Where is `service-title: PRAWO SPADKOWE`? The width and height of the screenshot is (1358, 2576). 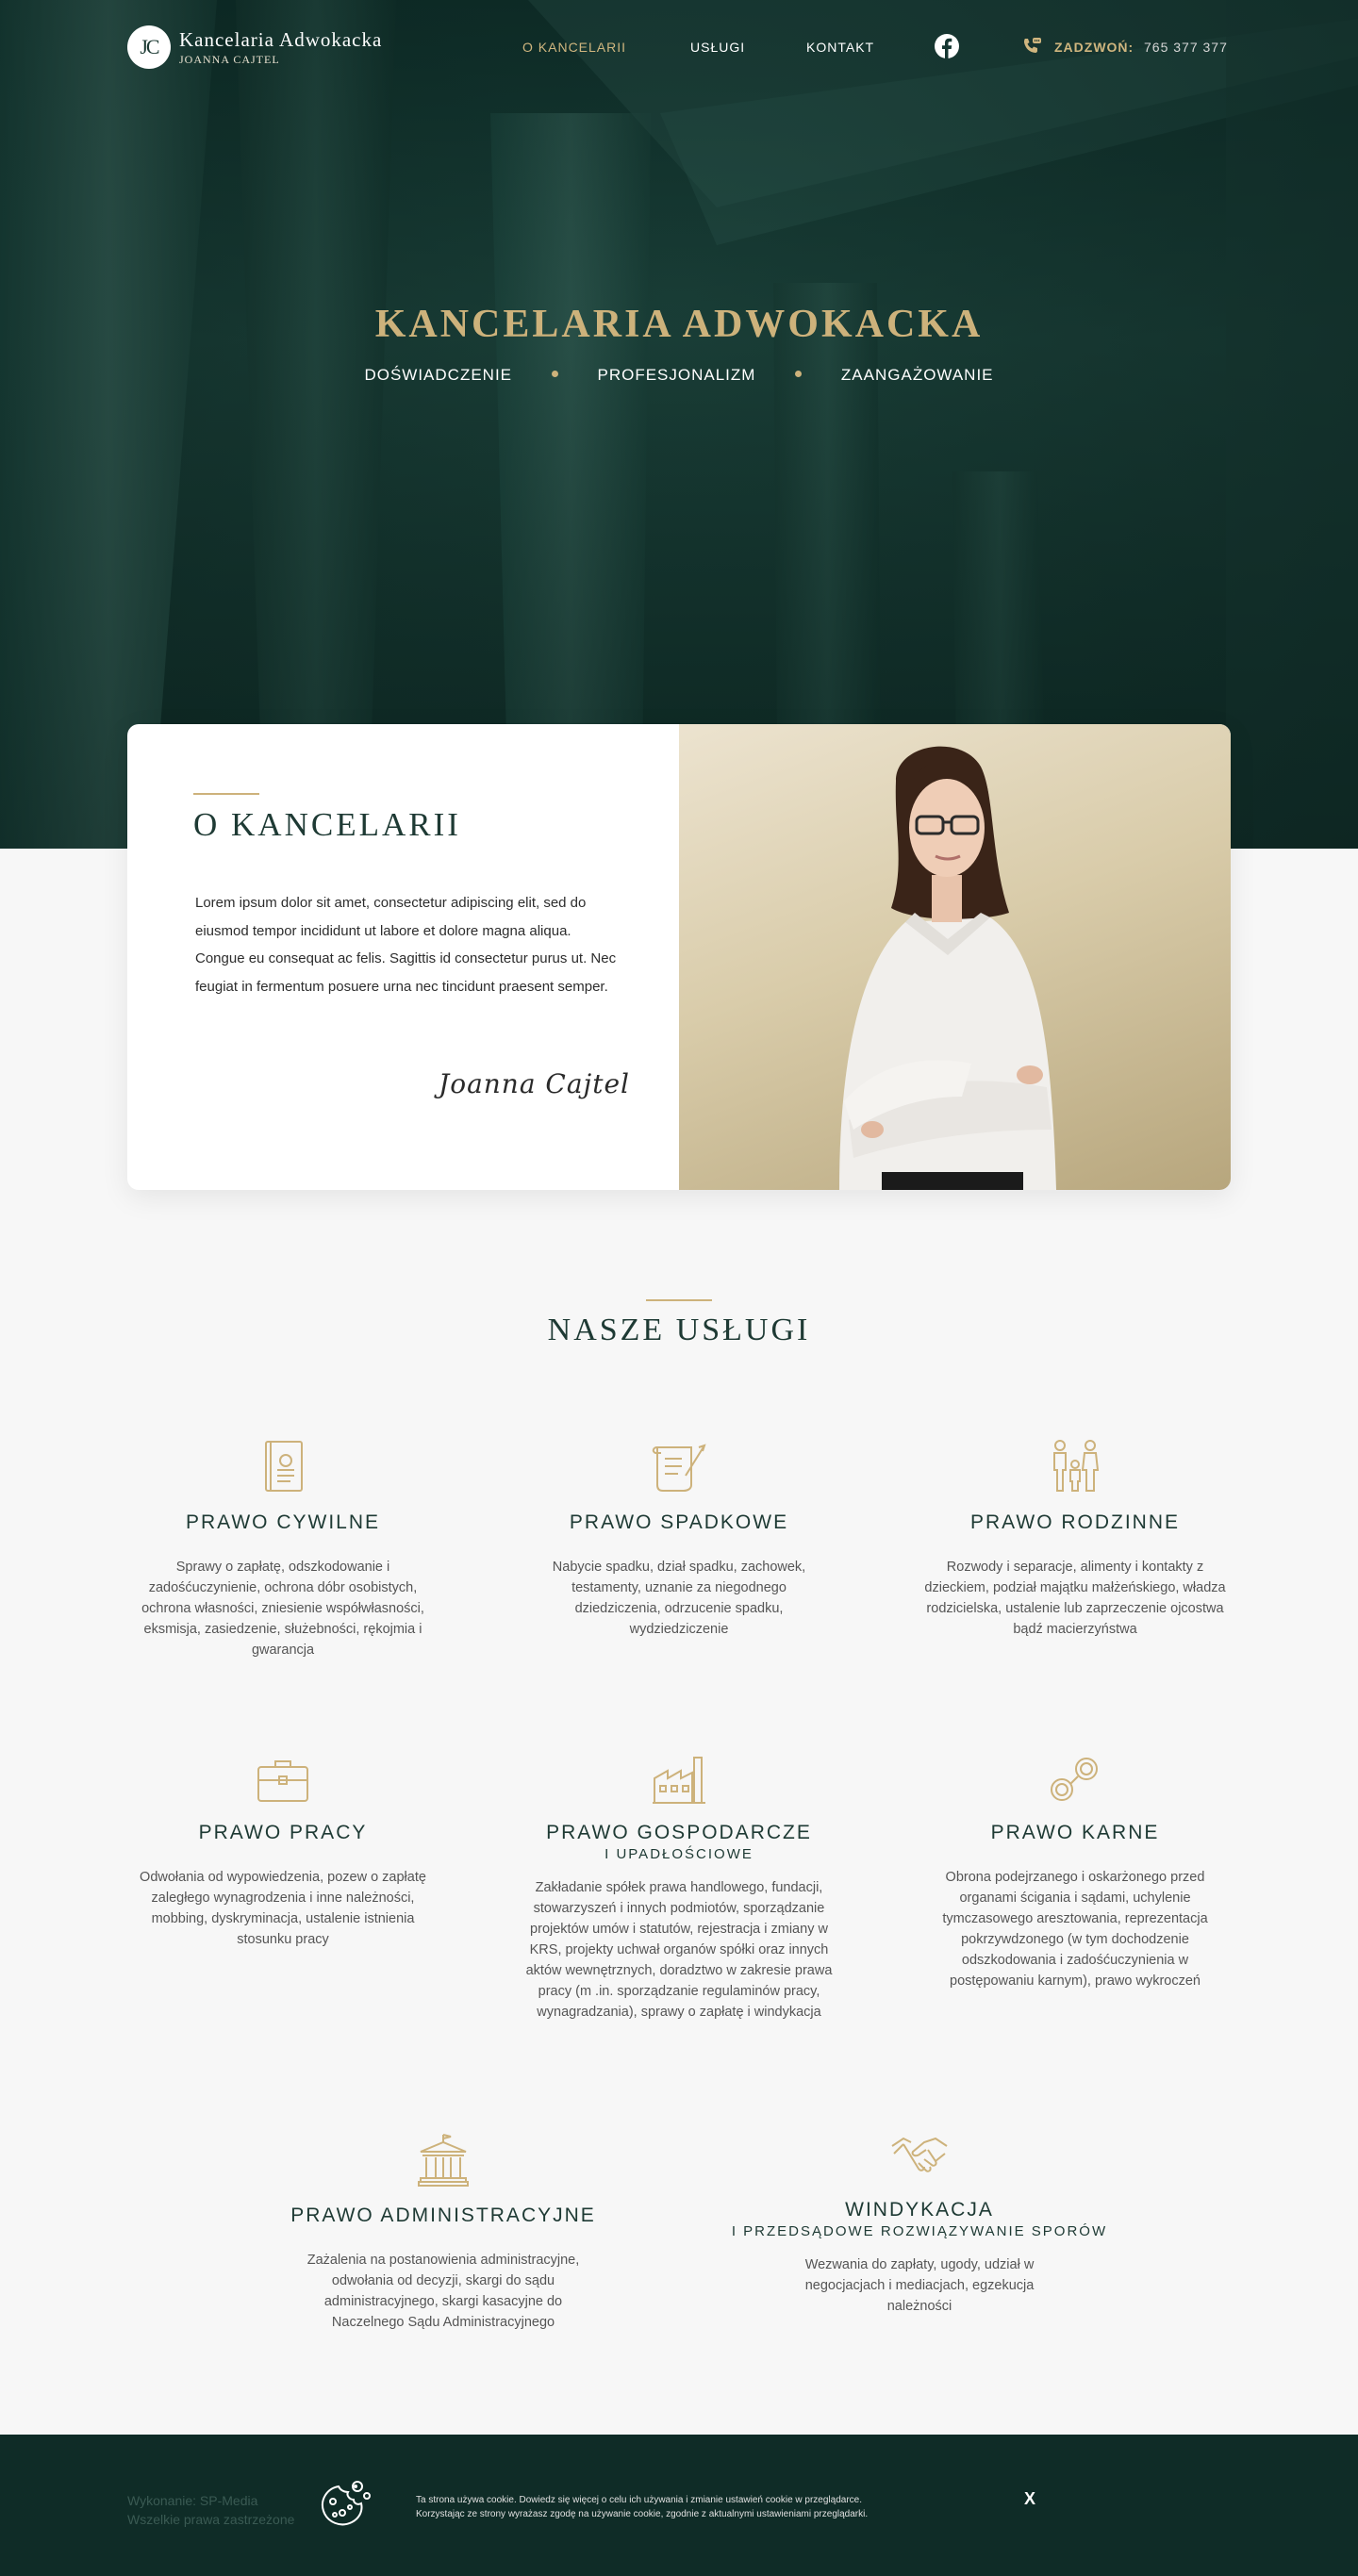
service-title: PRAWO SPADKOWE is located at coordinates (679, 1522).